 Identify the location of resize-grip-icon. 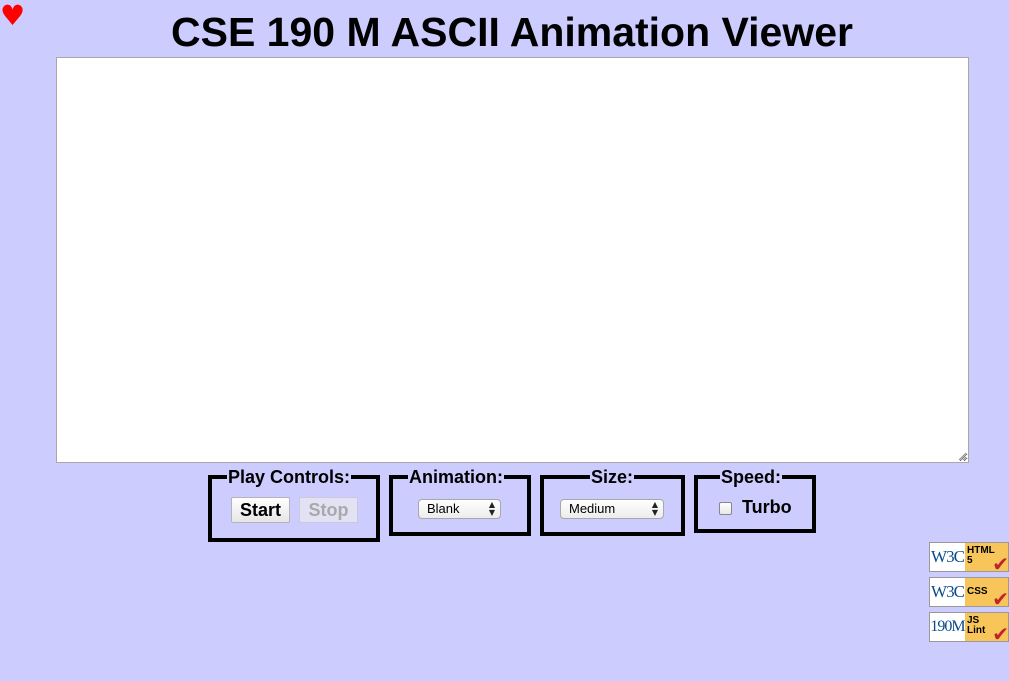
(962, 456).